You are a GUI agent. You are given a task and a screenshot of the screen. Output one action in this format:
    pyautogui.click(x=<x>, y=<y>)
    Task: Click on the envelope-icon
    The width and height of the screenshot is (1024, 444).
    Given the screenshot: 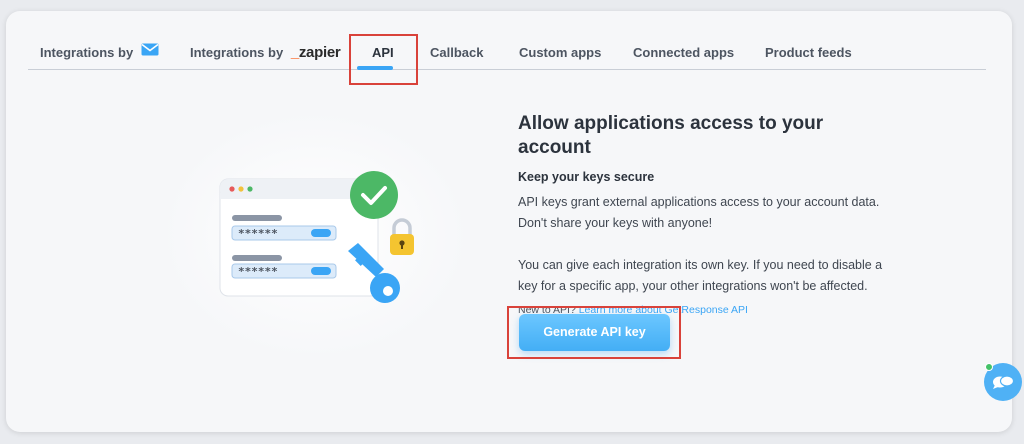 What is the action you would take?
    pyautogui.click(x=150, y=52)
    